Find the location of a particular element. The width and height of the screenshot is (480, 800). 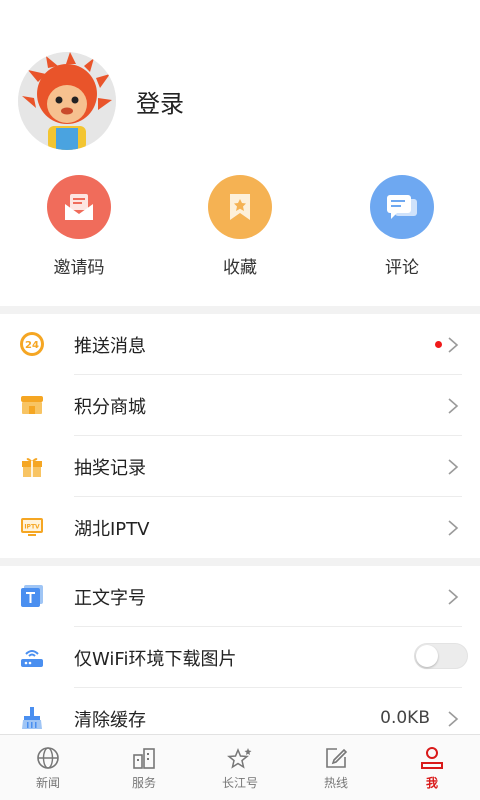

stars-icon is located at coordinates (239, 758).